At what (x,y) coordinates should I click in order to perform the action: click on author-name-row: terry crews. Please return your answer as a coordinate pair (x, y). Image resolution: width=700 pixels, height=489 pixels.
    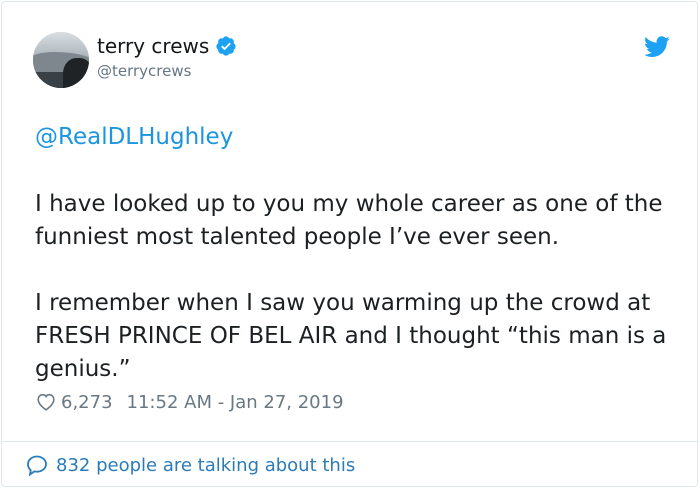
    Looking at the image, I should click on (167, 46).